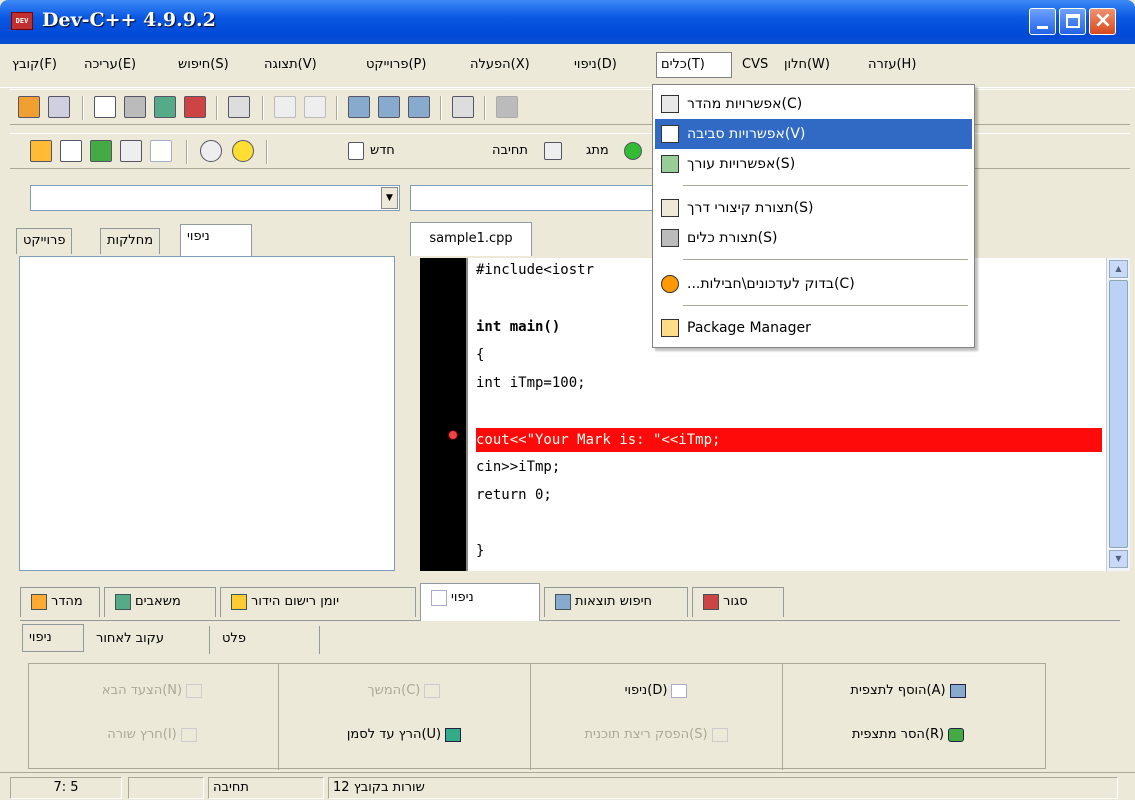 The height and width of the screenshot is (800, 1135). What do you see at coordinates (453, 435) in the screenshot?
I see `breakpoint-icon` at bounding box center [453, 435].